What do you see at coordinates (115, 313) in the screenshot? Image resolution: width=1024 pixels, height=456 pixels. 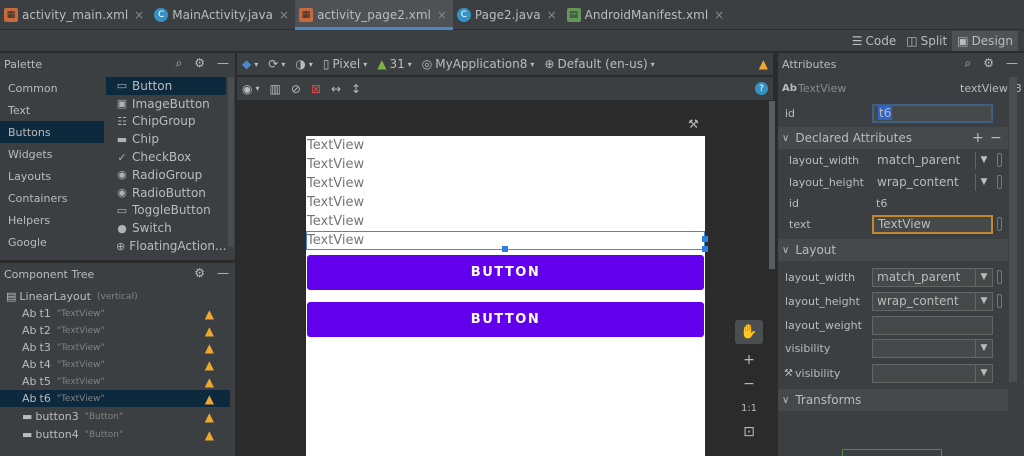 I see `tree-row-t1: Ab t1 "TextView" ▲` at bounding box center [115, 313].